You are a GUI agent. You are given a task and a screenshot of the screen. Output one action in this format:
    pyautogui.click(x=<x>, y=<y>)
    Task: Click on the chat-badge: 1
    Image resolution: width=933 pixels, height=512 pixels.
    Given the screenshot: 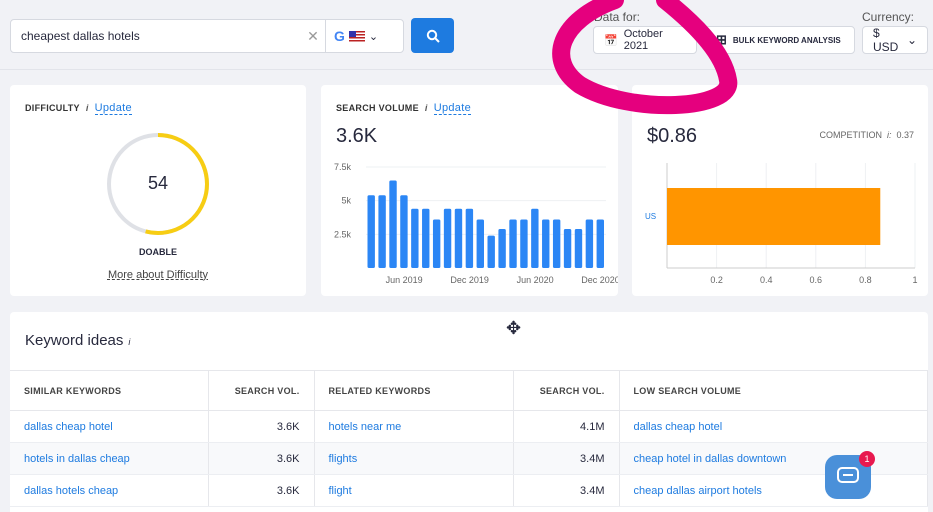 What is the action you would take?
    pyautogui.click(x=867, y=459)
    